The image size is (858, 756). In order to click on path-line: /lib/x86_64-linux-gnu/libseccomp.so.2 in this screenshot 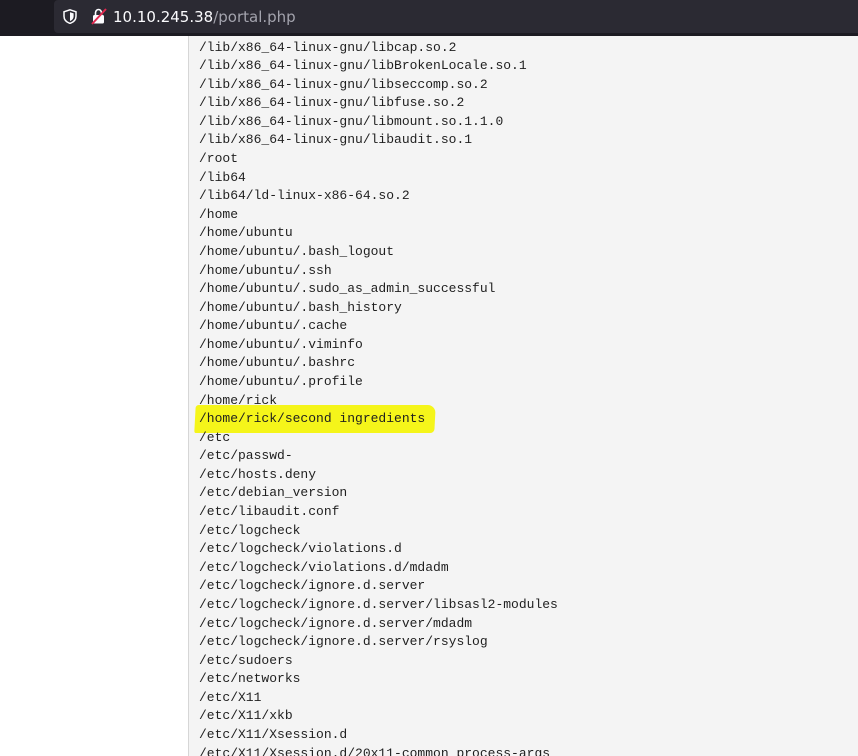, I will do `click(343, 84)`.